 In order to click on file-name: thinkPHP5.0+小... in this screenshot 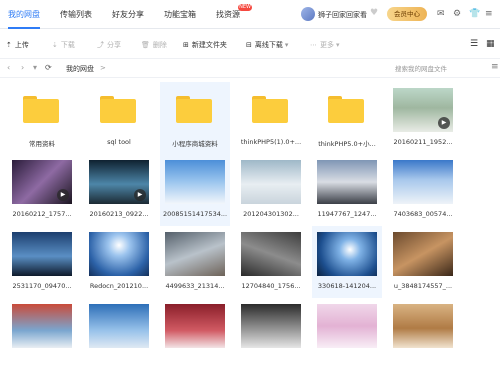, I will do `click(347, 144)`.